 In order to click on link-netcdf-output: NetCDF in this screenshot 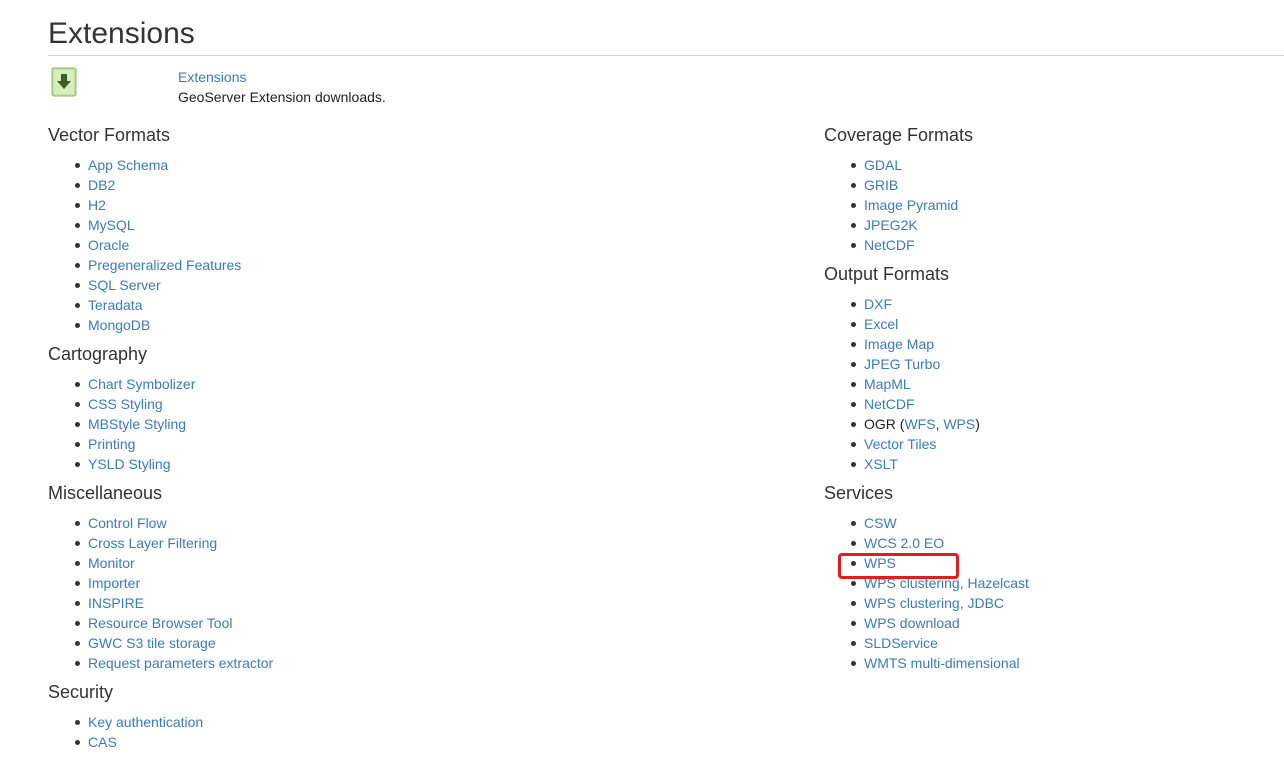, I will do `click(889, 404)`.